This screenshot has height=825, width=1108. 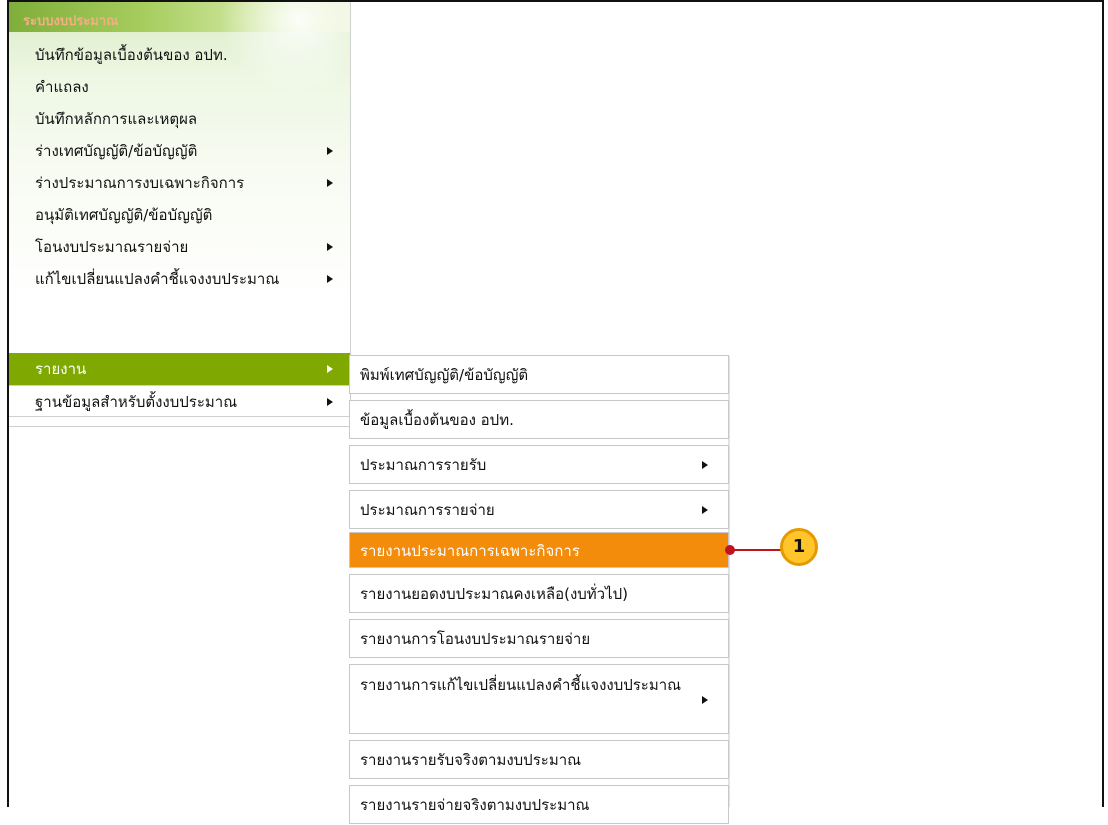 What do you see at coordinates (539, 509) in the screenshot?
I see `submenu-item-expense-estimate: ประมาณการรายจ่าย` at bounding box center [539, 509].